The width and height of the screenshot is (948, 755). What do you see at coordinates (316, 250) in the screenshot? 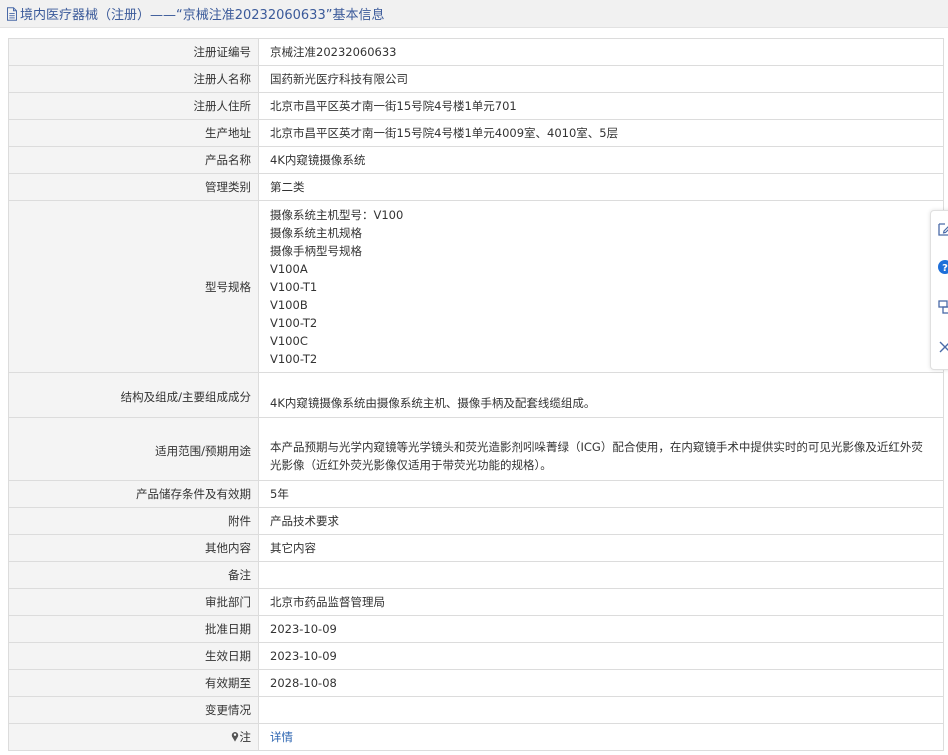
I see `list-item: 摄像手柄型号规格` at bounding box center [316, 250].